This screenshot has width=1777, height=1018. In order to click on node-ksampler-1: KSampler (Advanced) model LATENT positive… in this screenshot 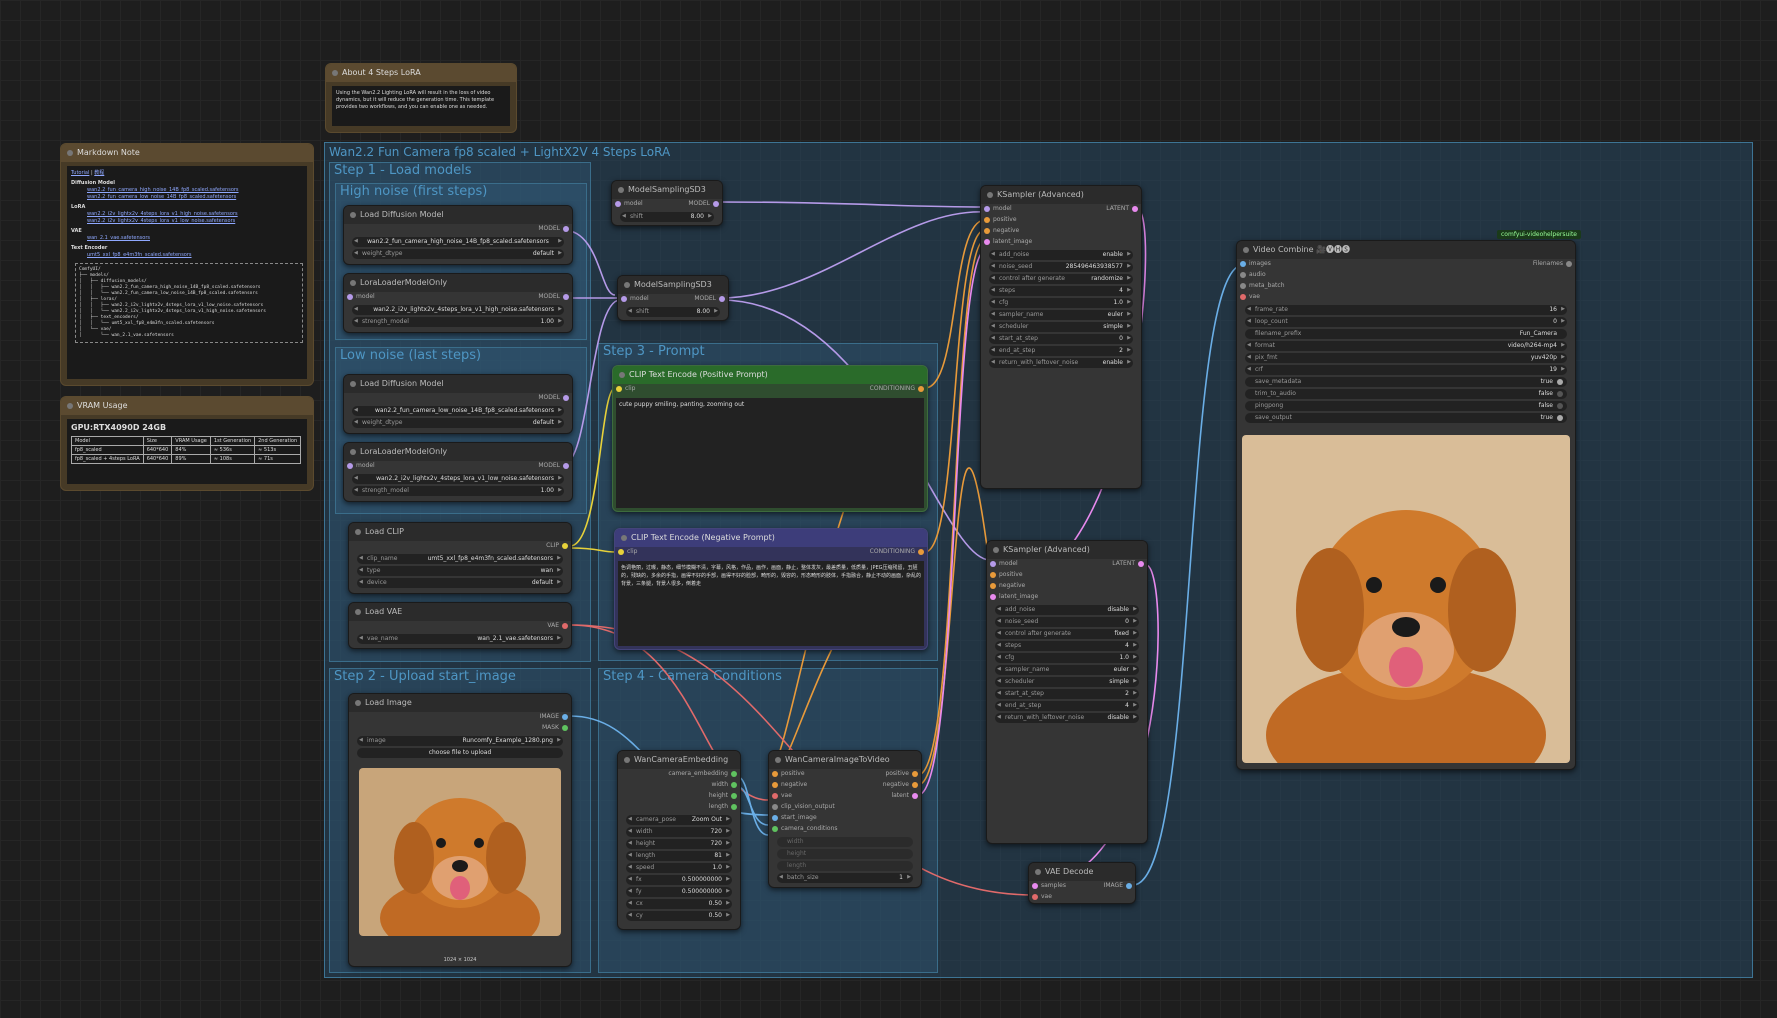, I will do `click(1061, 337)`.